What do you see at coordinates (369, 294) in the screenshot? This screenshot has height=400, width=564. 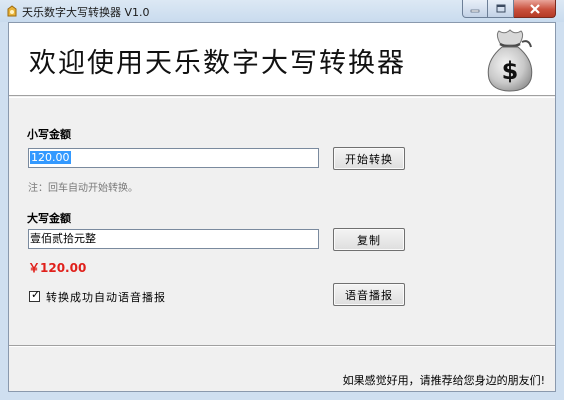 I see `speech-button: 语音播报` at bounding box center [369, 294].